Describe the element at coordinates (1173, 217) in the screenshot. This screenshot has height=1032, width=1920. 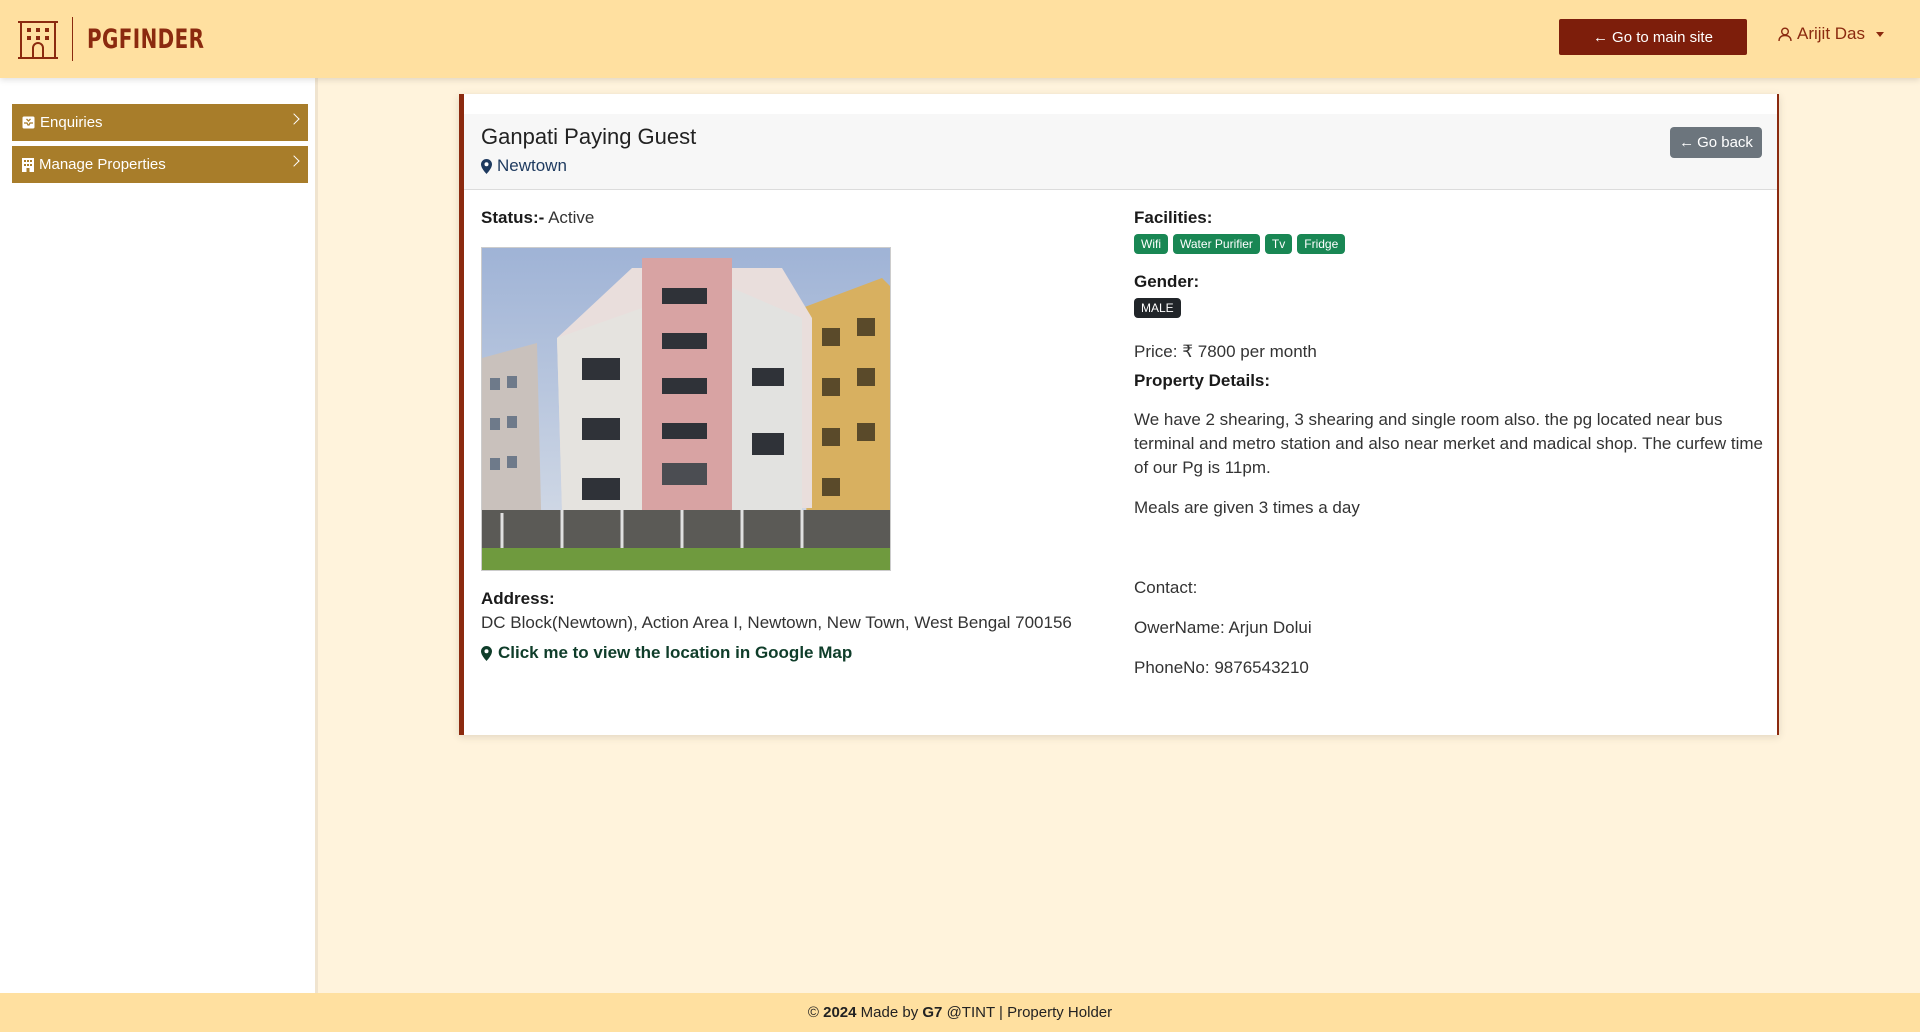
I see `facilities-label: Facilities:` at that location.